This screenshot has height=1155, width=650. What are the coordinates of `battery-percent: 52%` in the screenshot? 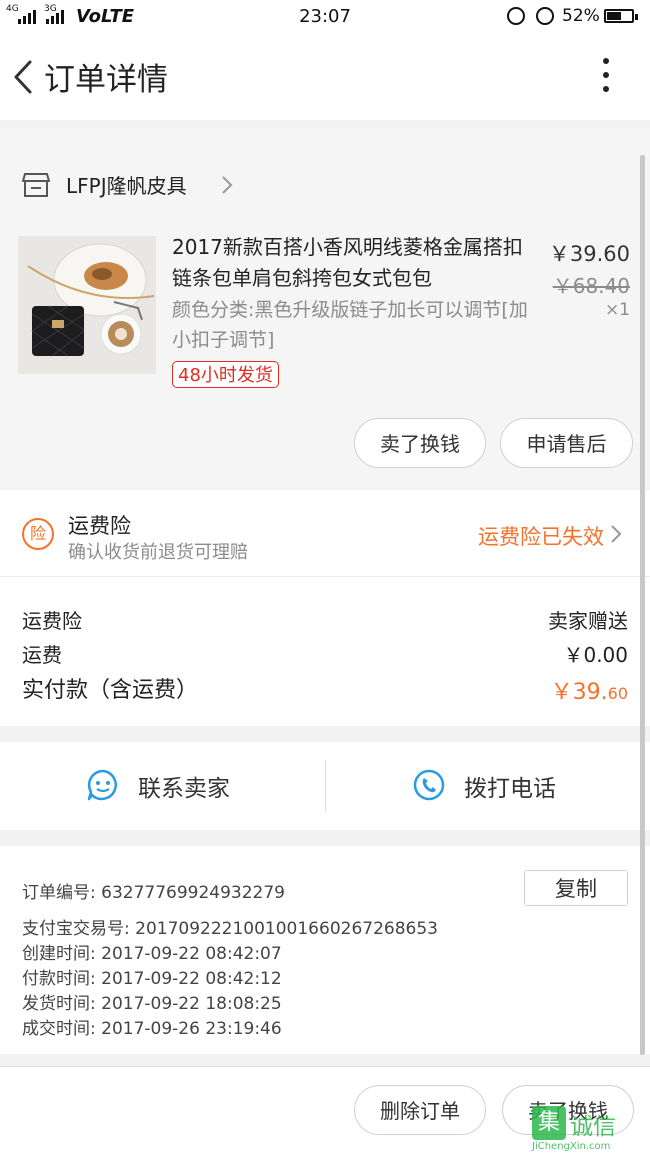 It's located at (581, 16).